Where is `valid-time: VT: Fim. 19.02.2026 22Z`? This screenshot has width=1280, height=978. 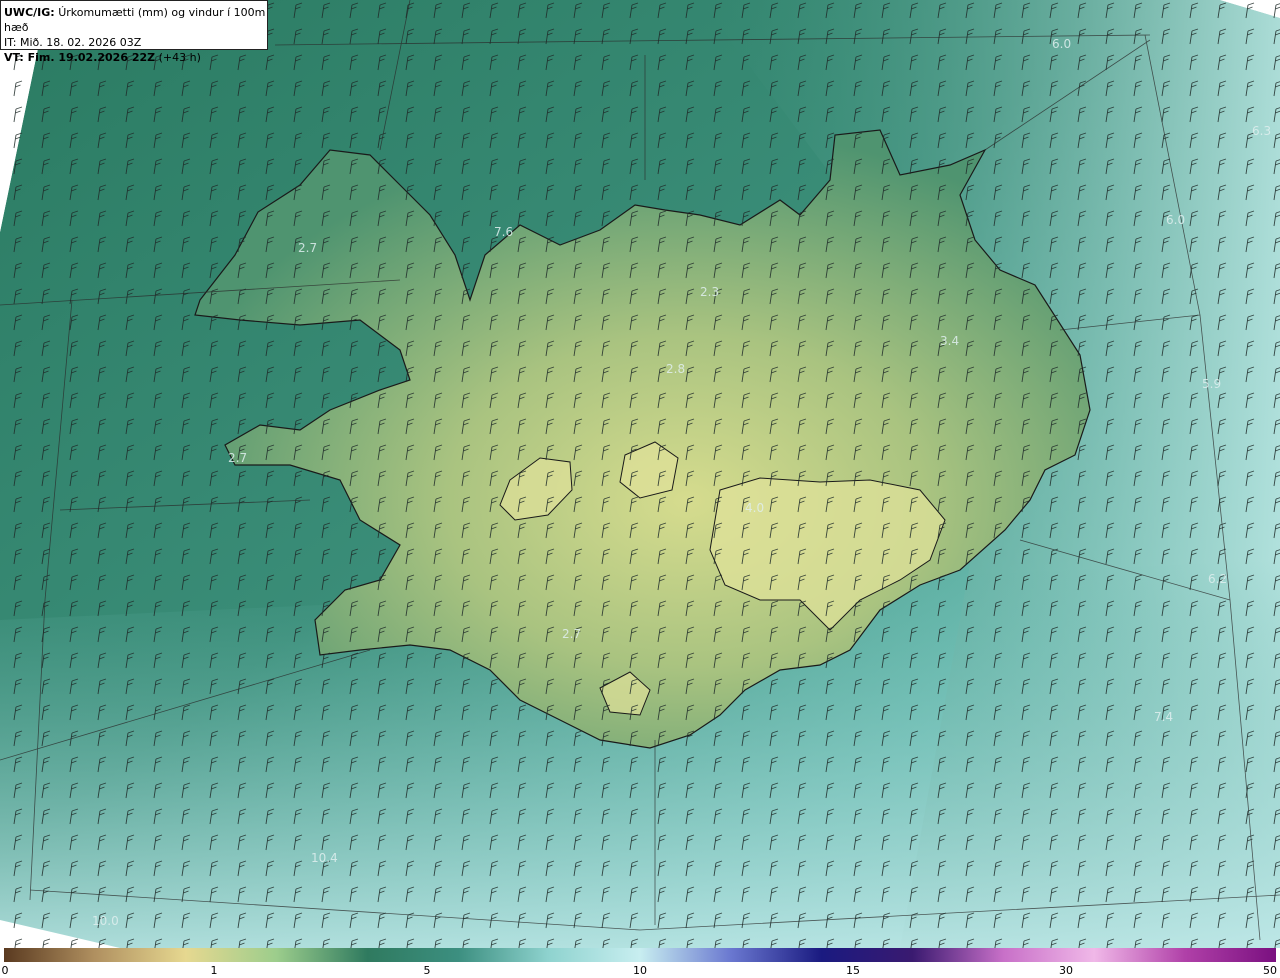
valid-time: VT: Fim. 19.02.2026 22Z is located at coordinates (80, 57).